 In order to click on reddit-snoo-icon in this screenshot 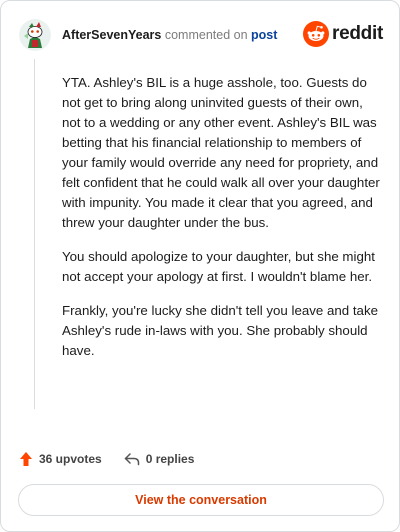, I will do `click(316, 34)`.